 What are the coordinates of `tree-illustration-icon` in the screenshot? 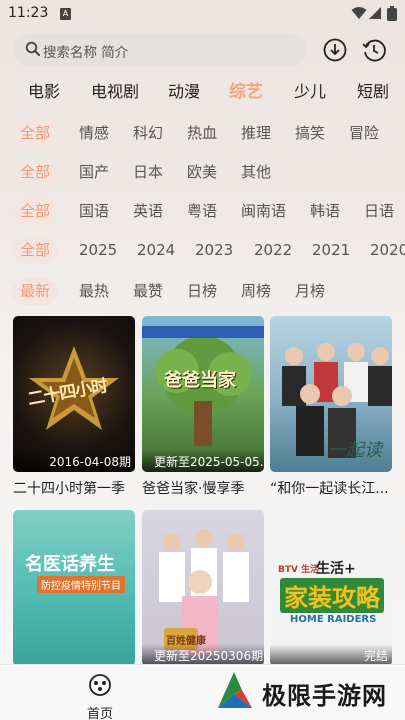 It's located at (203, 386).